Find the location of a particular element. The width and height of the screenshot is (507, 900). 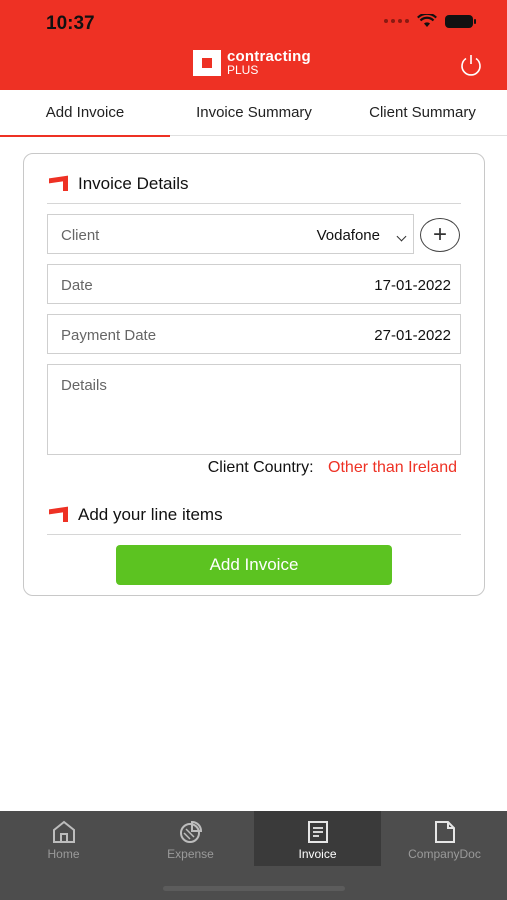

date-value: 17-01-2022 is located at coordinates (412, 285).